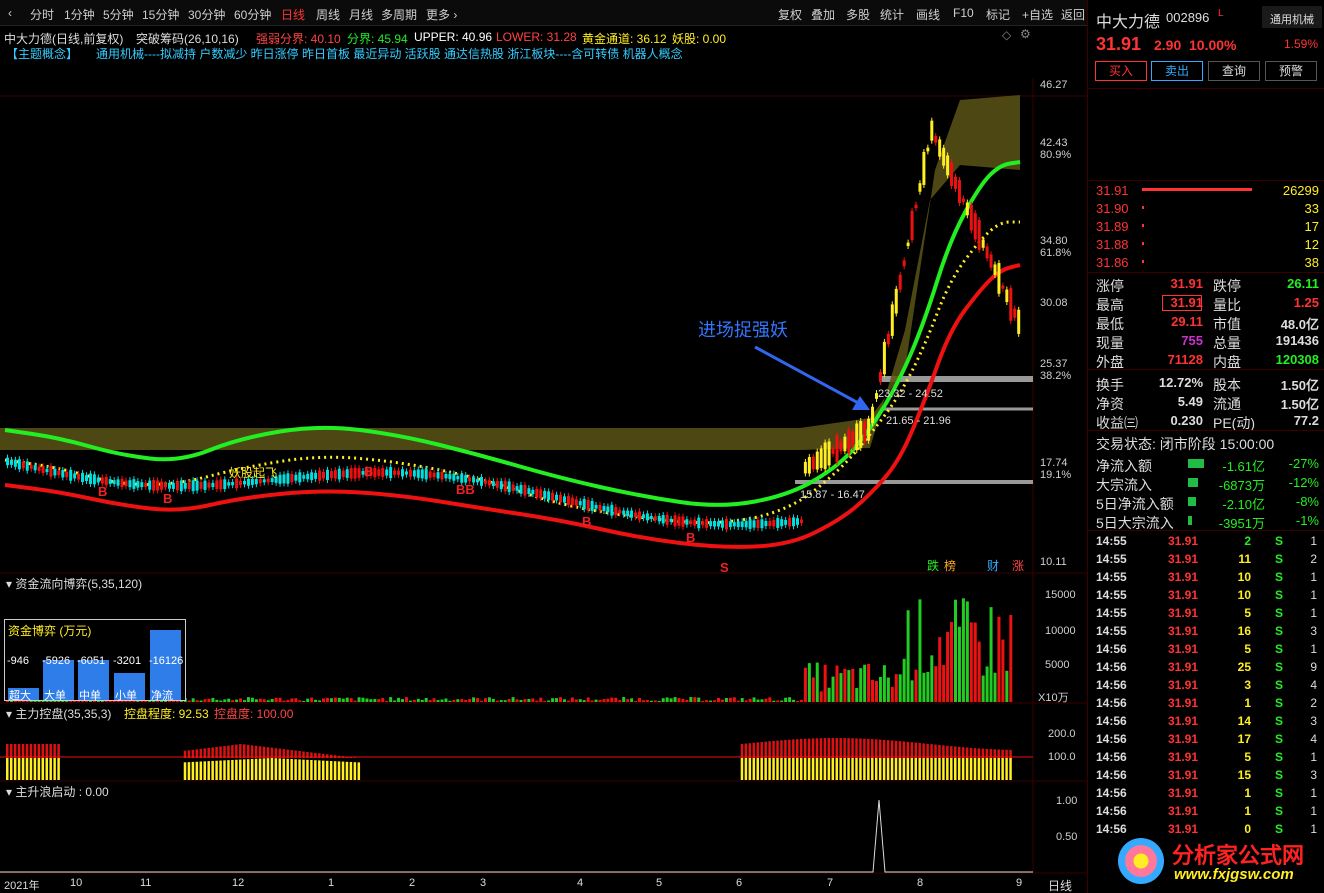 The image size is (1324, 893). Describe the element at coordinates (42, 14) in the screenshot. I see `period-tab: 分时` at that location.